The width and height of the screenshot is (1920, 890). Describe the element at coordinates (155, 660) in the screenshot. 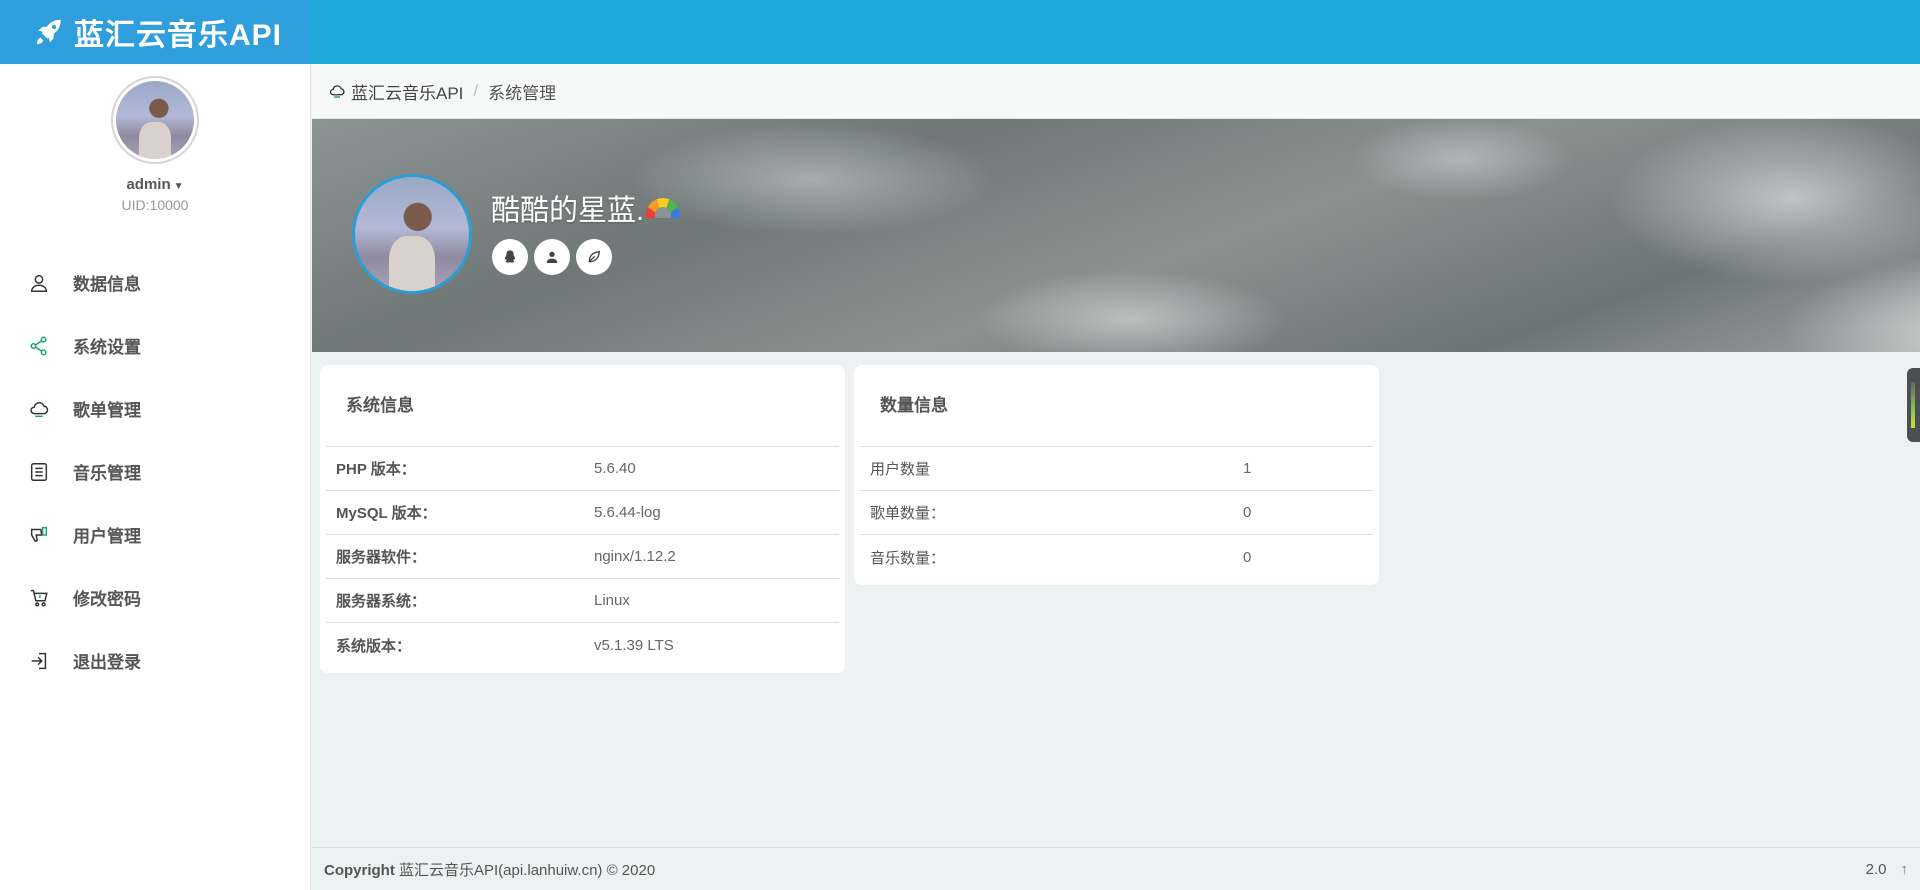

I see `sidebar-item-logout: 退出登录` at that location.